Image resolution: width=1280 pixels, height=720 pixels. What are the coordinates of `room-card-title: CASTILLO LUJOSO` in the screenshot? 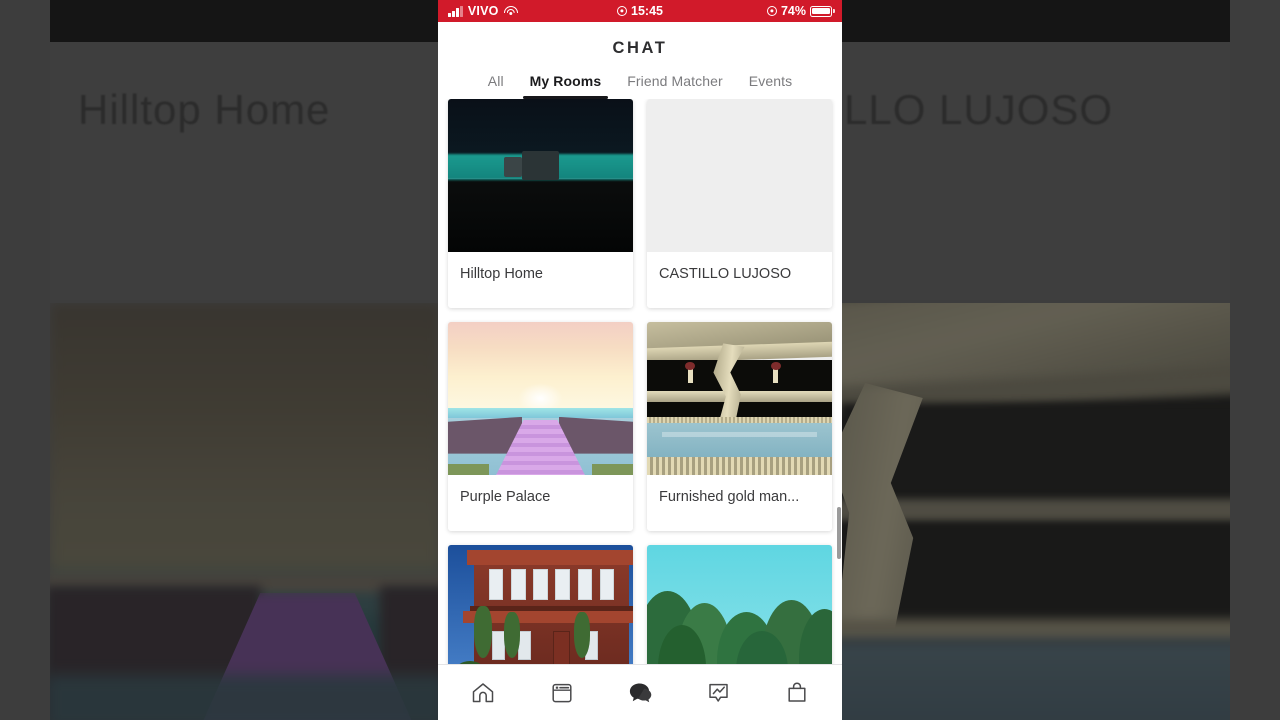 It's located at (725, 274).